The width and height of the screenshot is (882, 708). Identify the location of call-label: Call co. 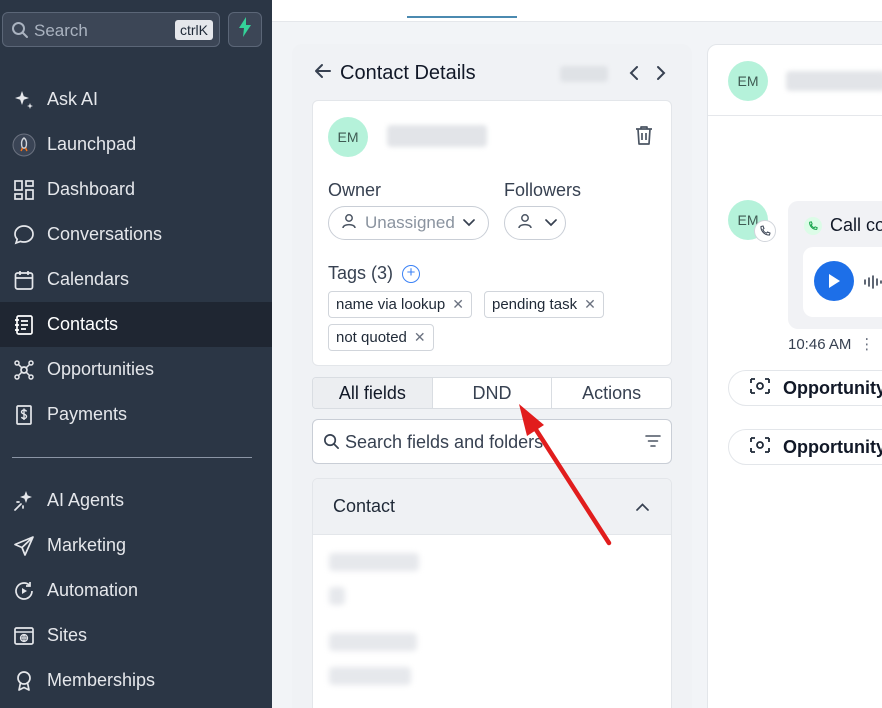
(856, 225).